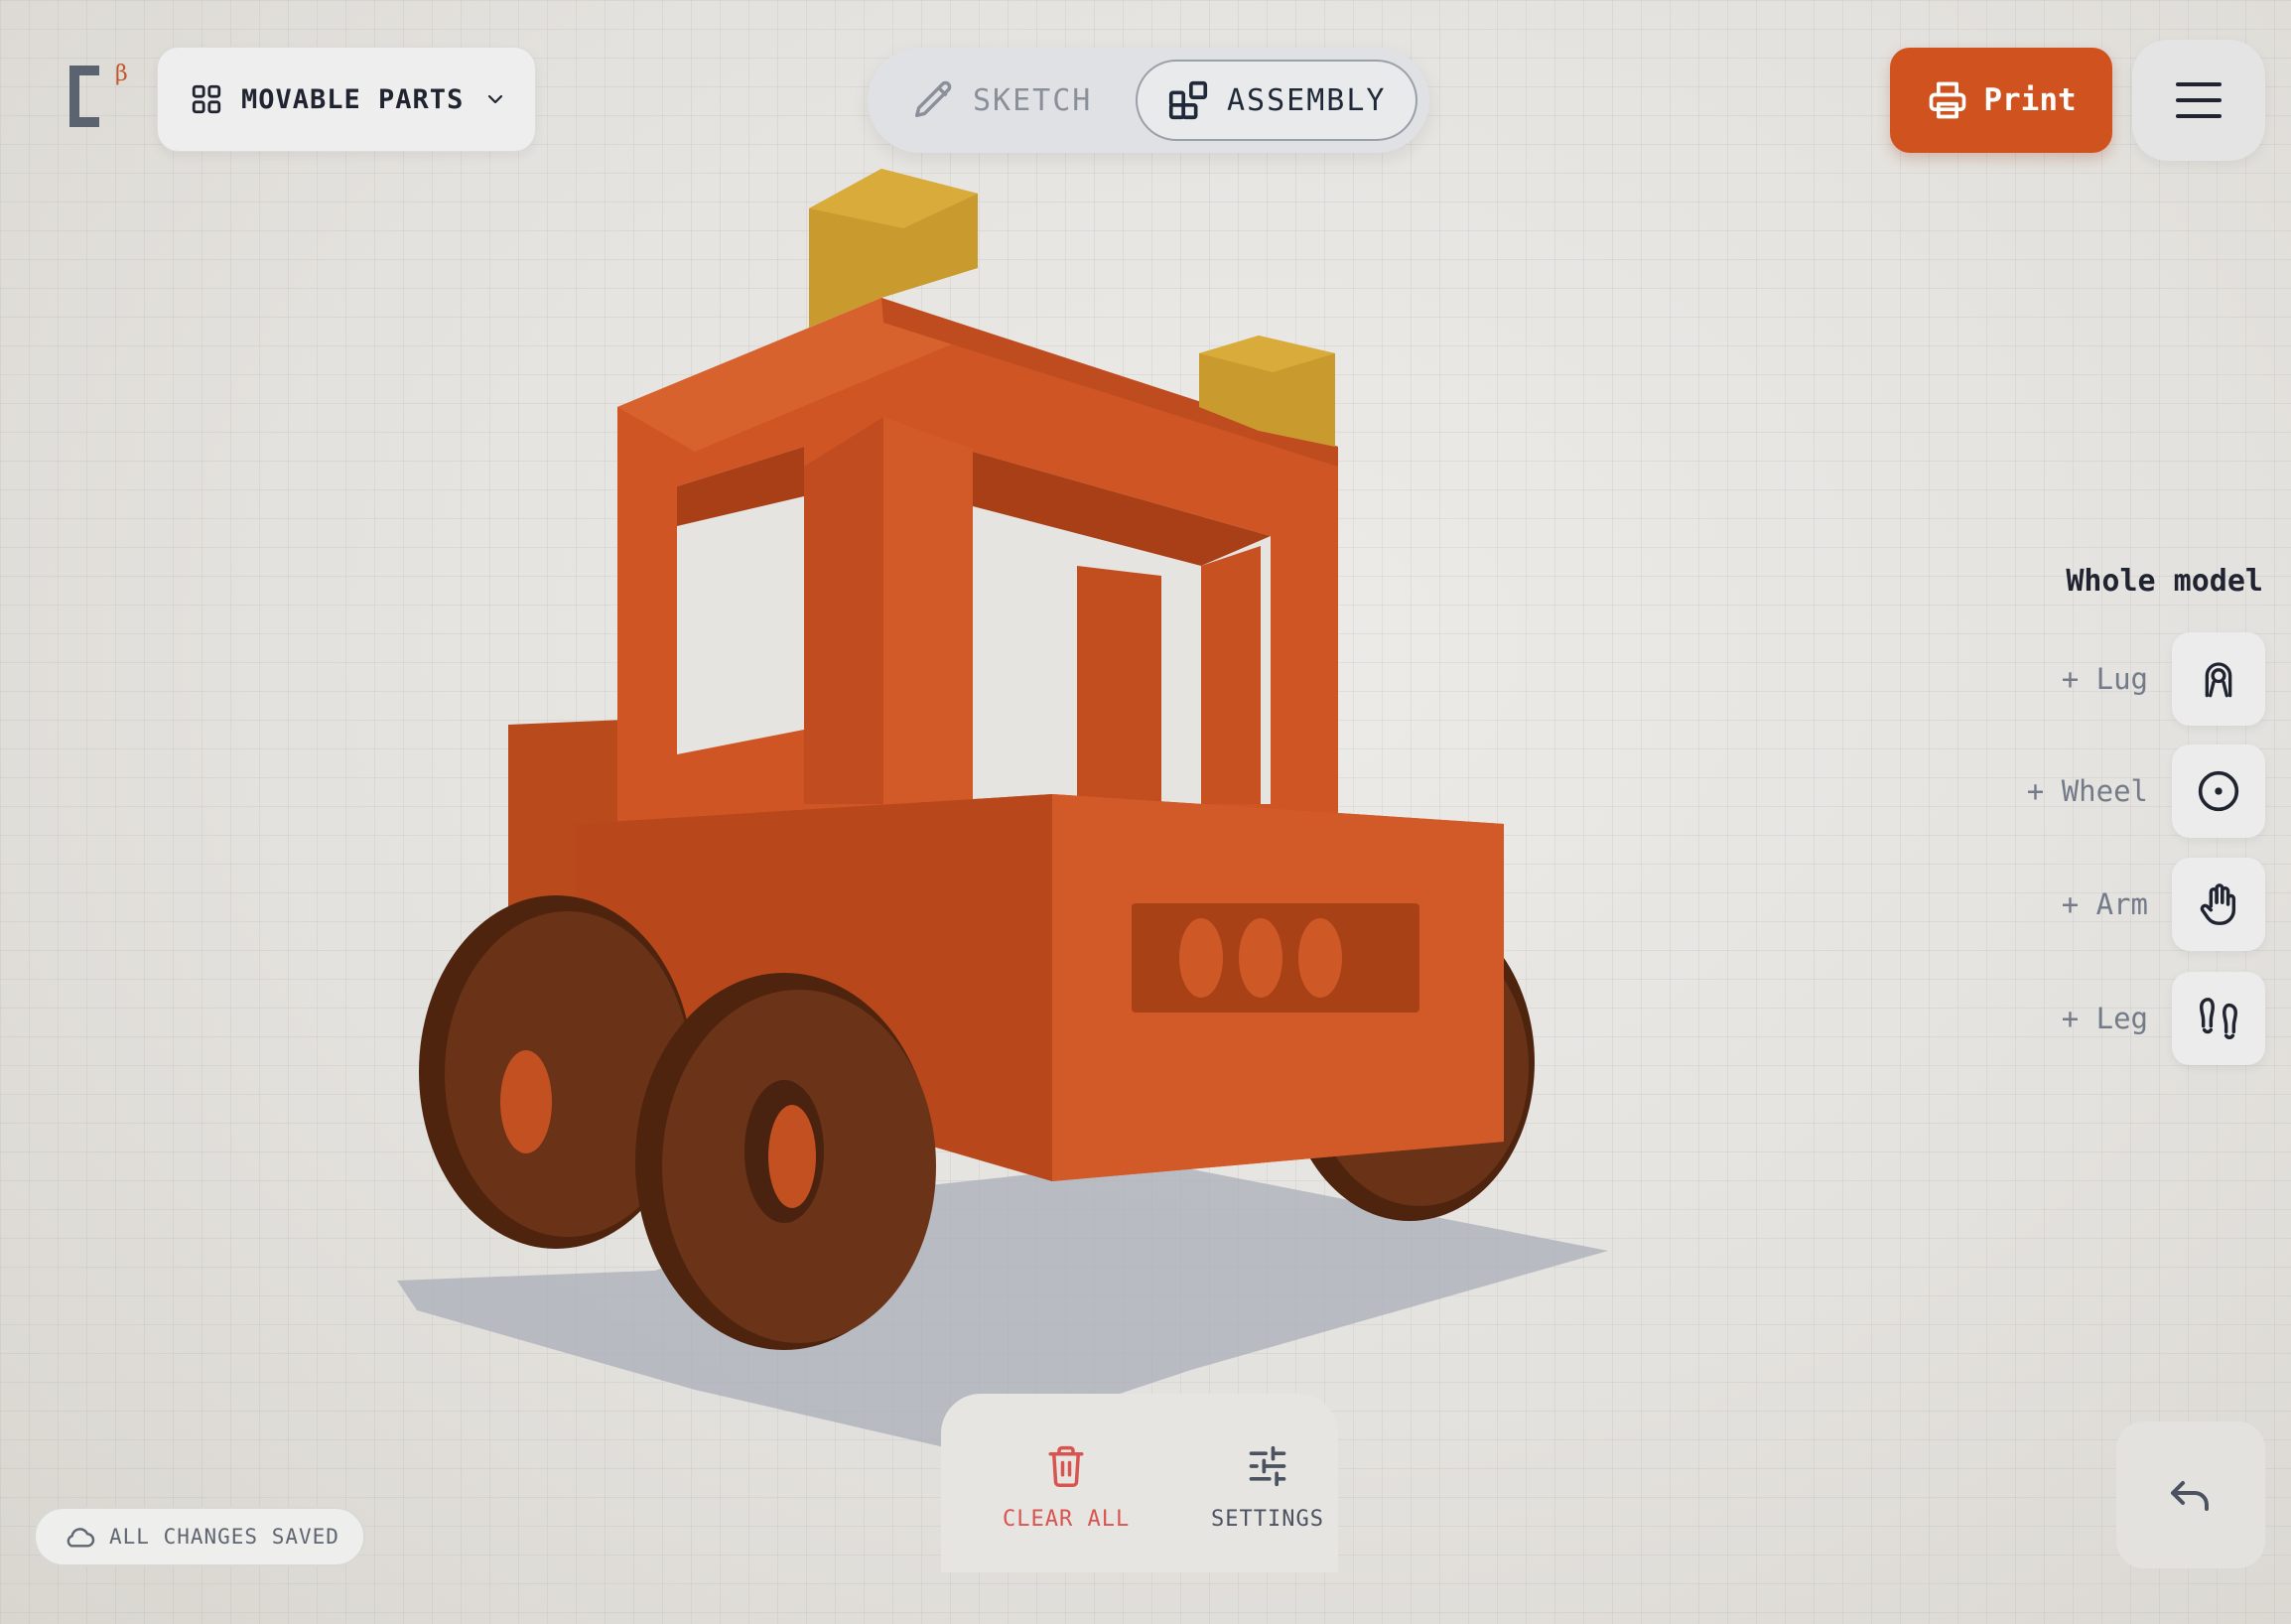 This screenshot has height=1624, width=2291. I want to click on add-lug-button, so click(2218, 679).